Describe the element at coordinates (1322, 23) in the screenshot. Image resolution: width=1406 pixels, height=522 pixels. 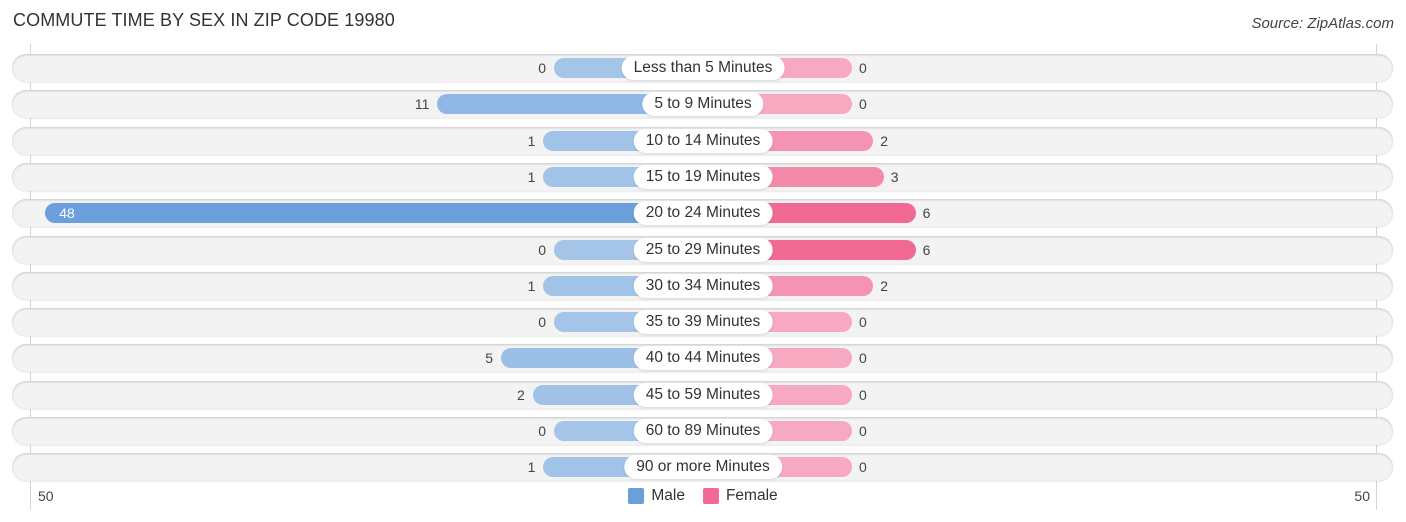
I see `source-credit: Source: ZipAtlas.com` at that location.